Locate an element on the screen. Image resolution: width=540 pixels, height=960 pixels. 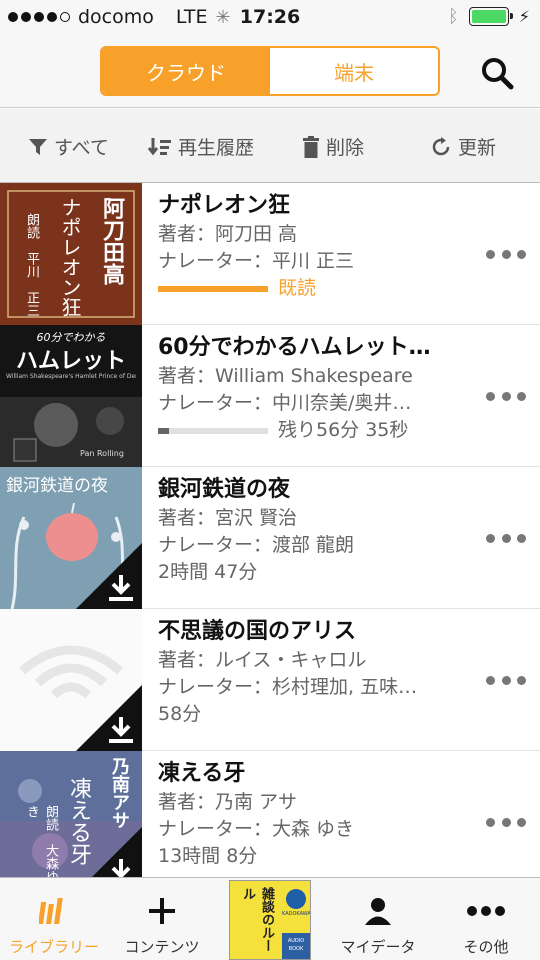
source-segmented-control: クラウド 端末 is located at coordinates (270, 71).